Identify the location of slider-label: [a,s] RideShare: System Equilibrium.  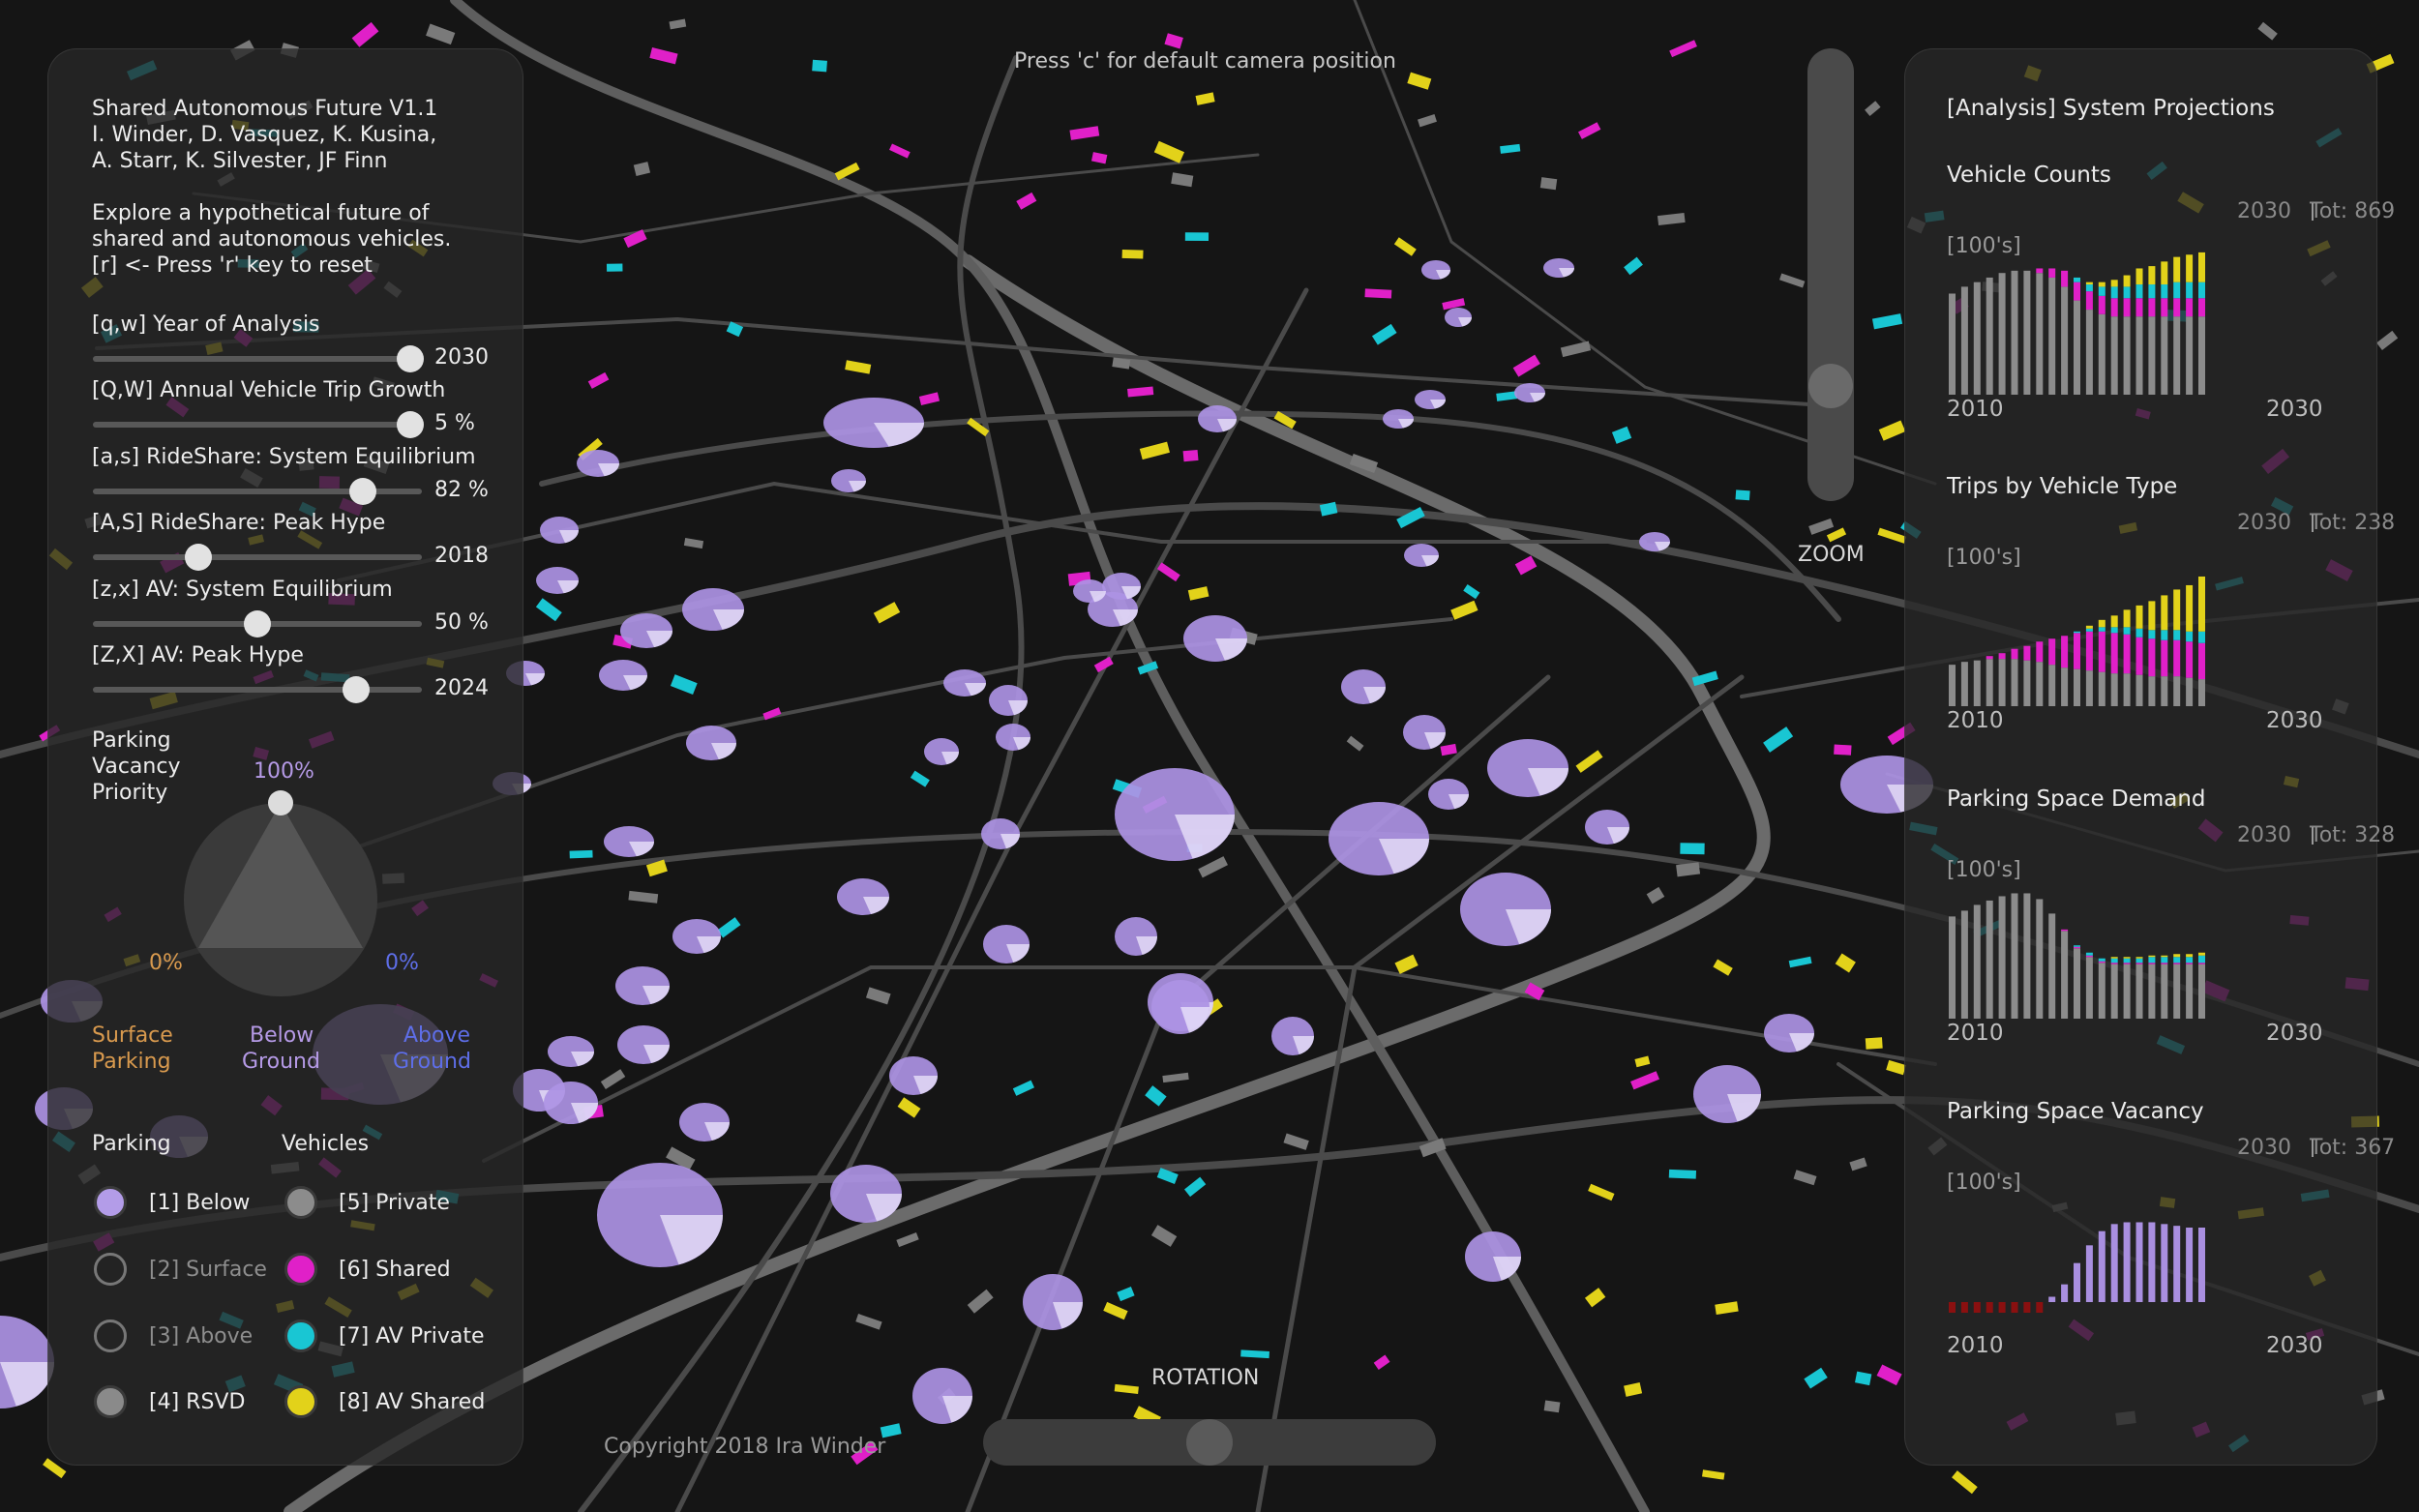
(284, 457).